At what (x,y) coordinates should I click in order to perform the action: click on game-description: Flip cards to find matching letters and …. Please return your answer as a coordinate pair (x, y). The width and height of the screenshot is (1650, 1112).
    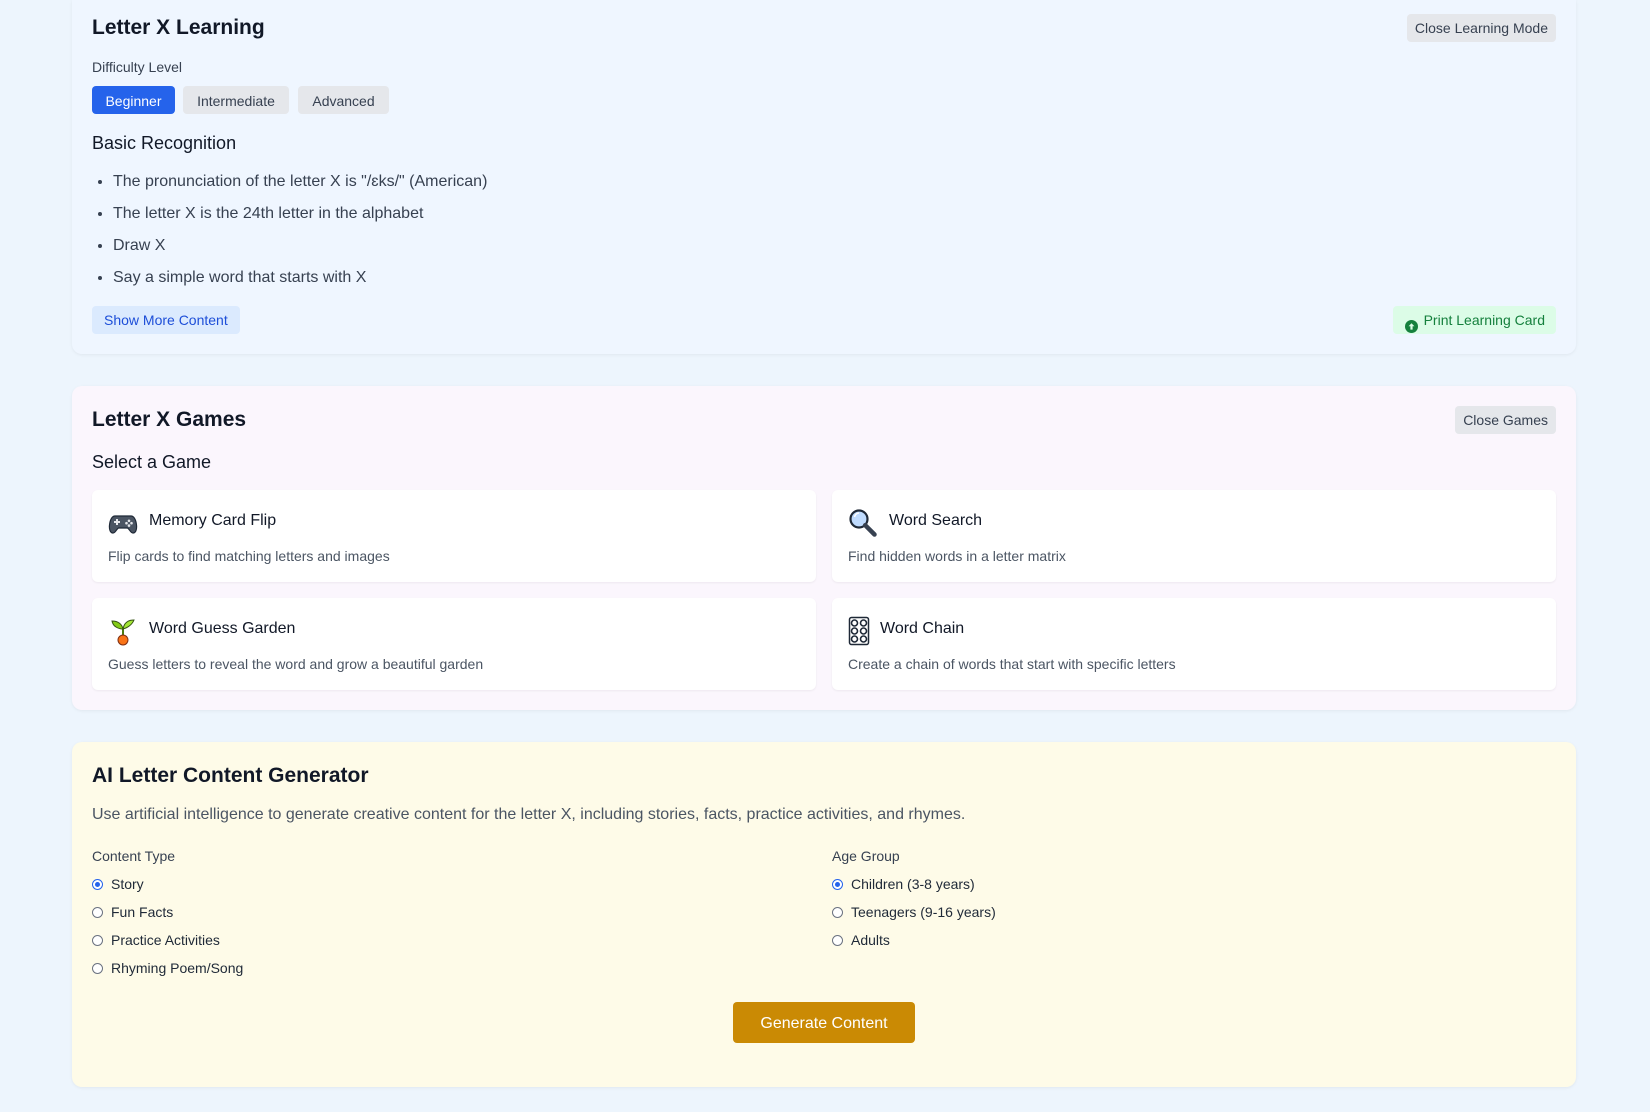
    Looking at the image, I should click on (249, 556).